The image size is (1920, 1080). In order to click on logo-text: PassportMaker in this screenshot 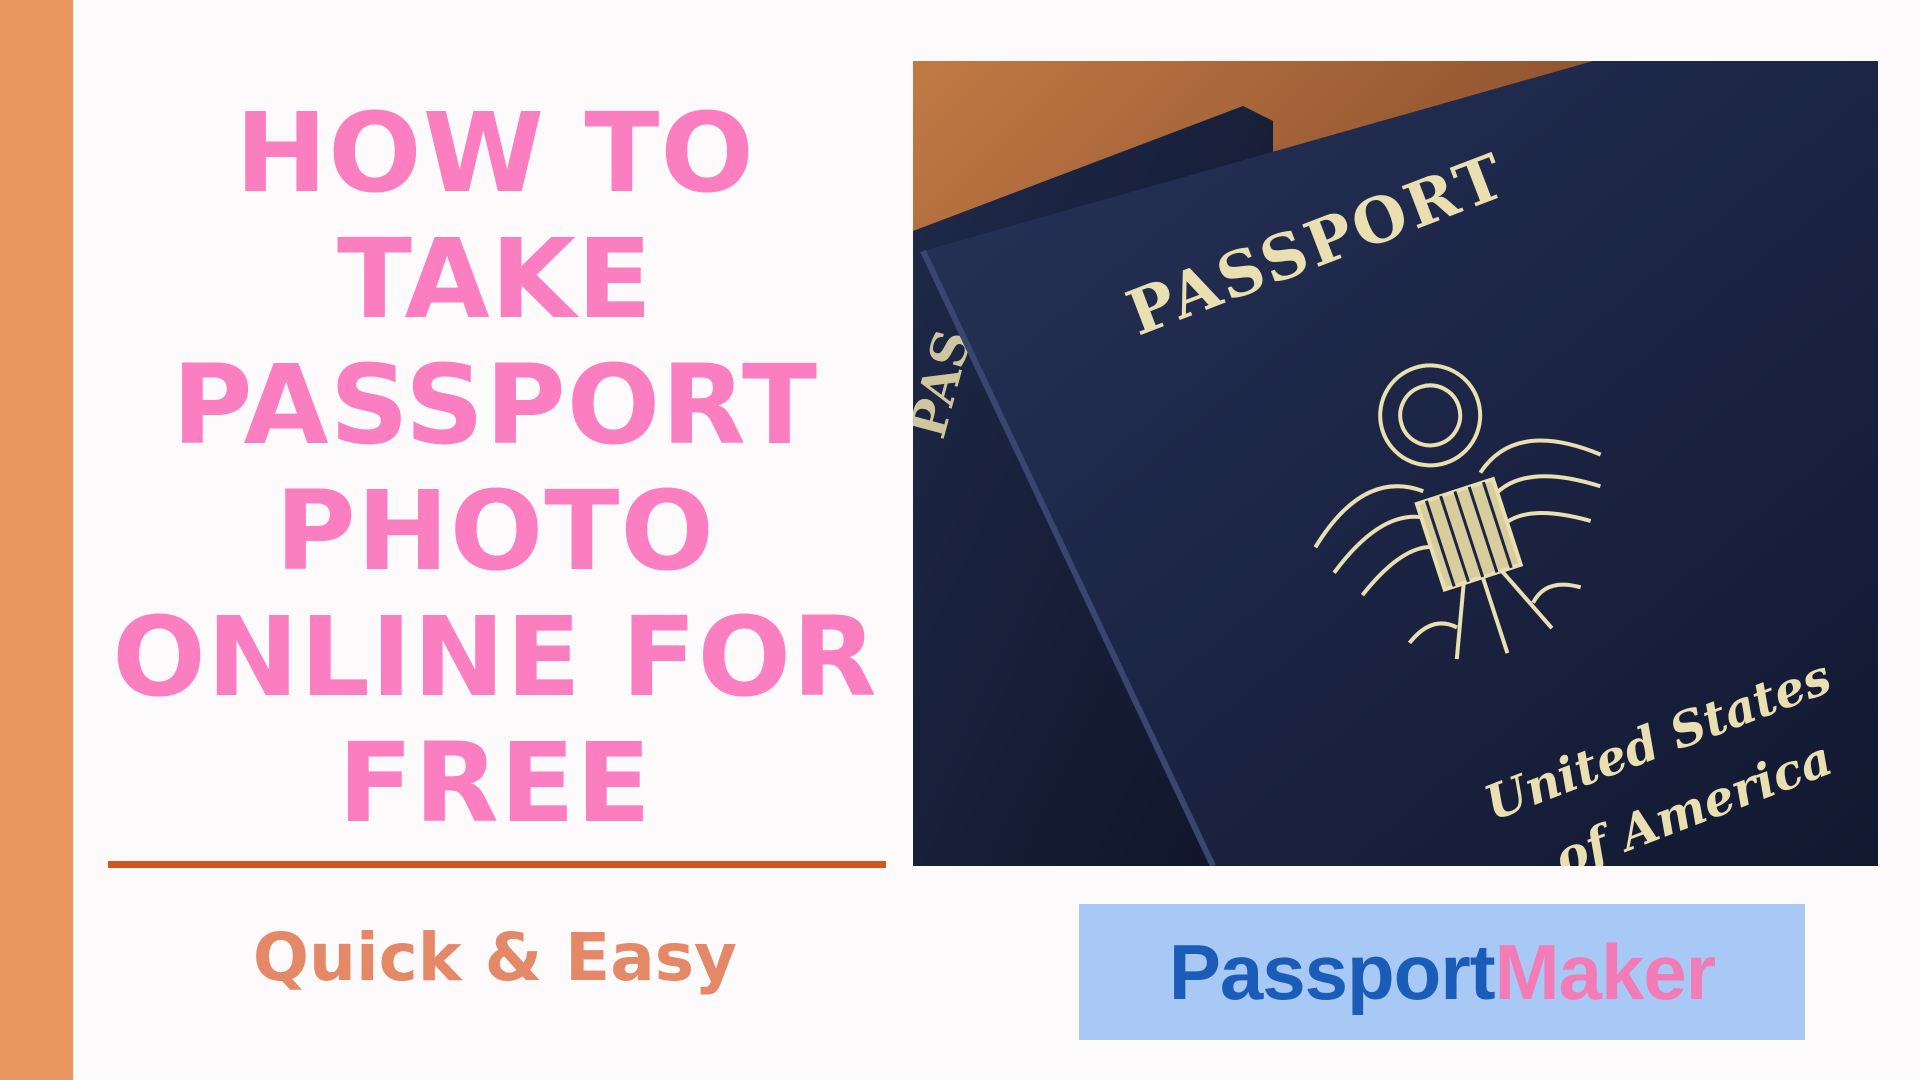, I will do `click(1442, 972)`.